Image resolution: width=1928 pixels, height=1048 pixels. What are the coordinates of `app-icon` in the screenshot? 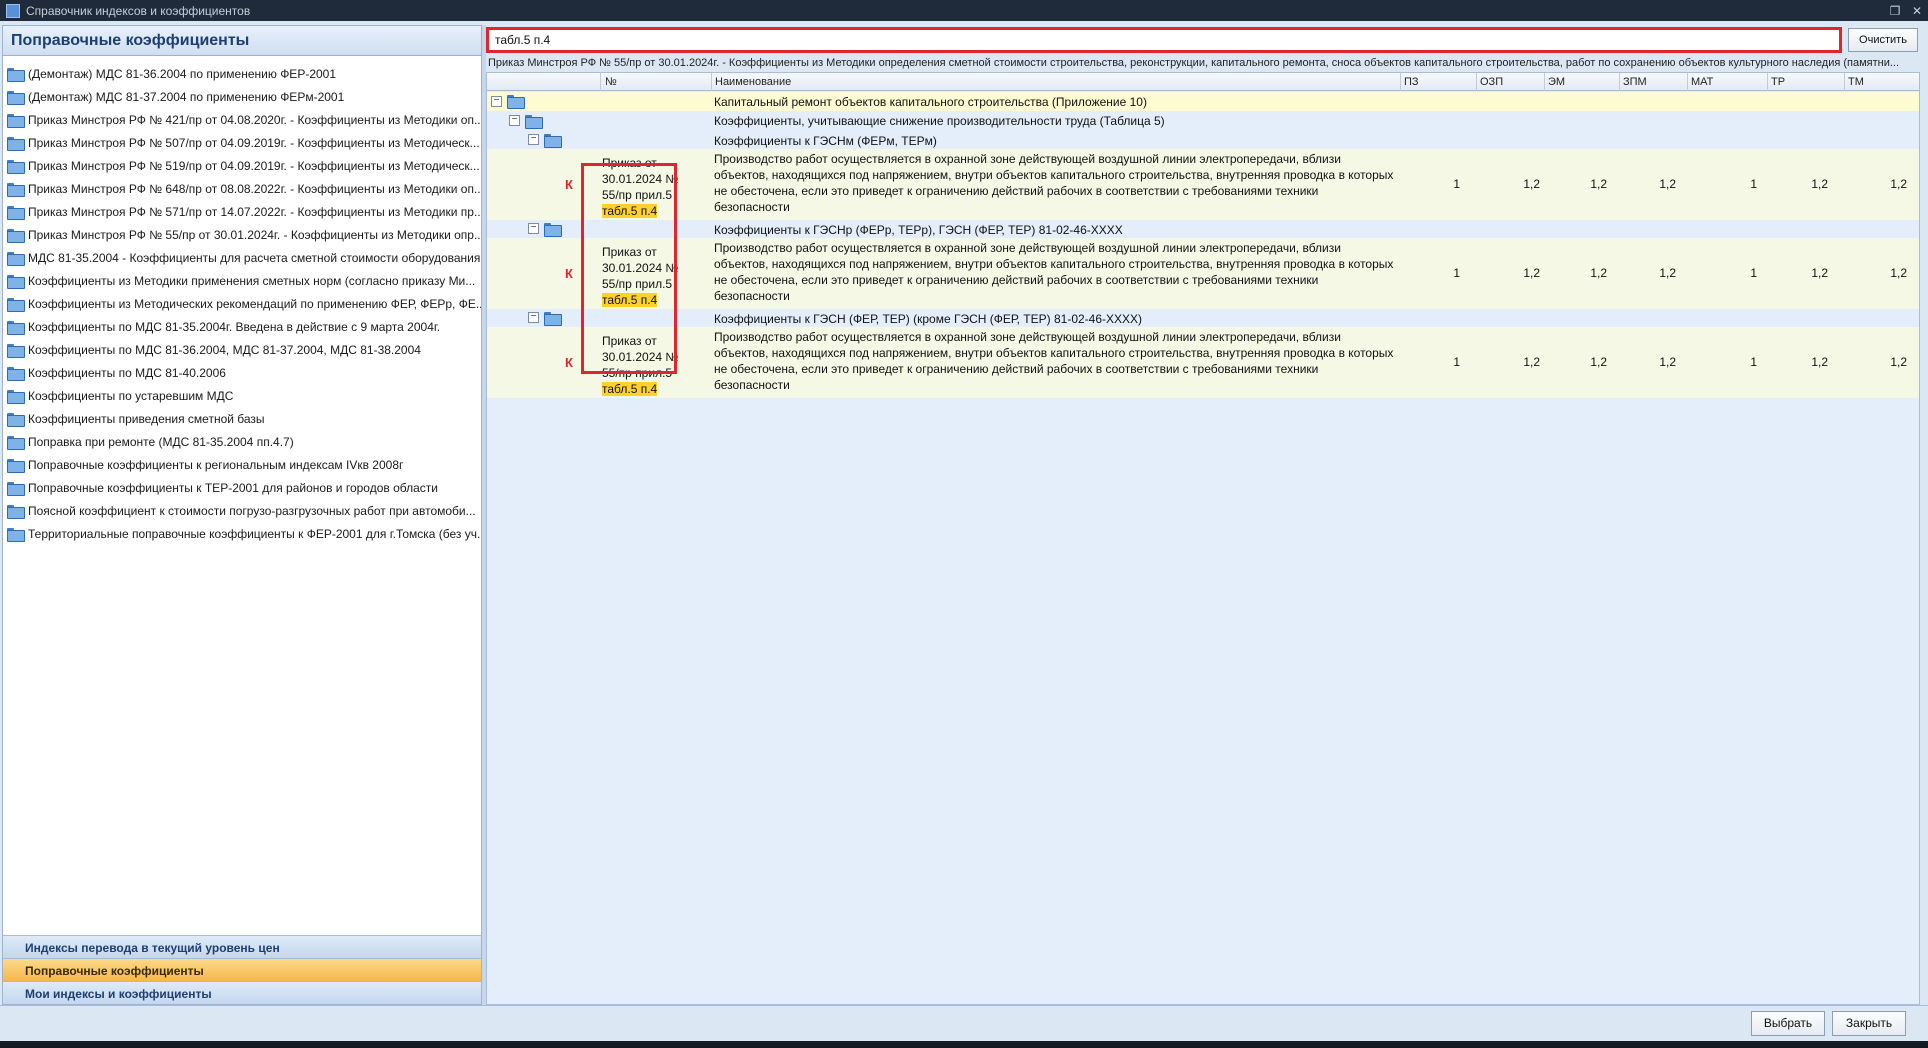 It's located at (13, 10).